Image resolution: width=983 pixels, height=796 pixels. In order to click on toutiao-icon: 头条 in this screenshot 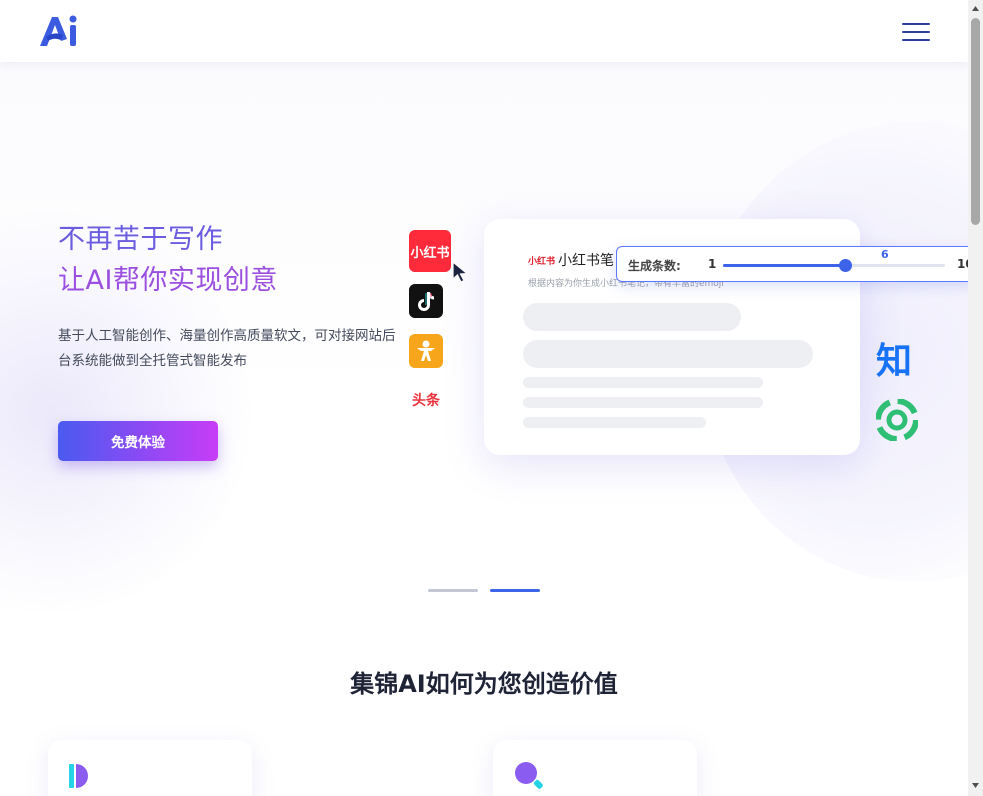, I will do `click(426, 400)`.